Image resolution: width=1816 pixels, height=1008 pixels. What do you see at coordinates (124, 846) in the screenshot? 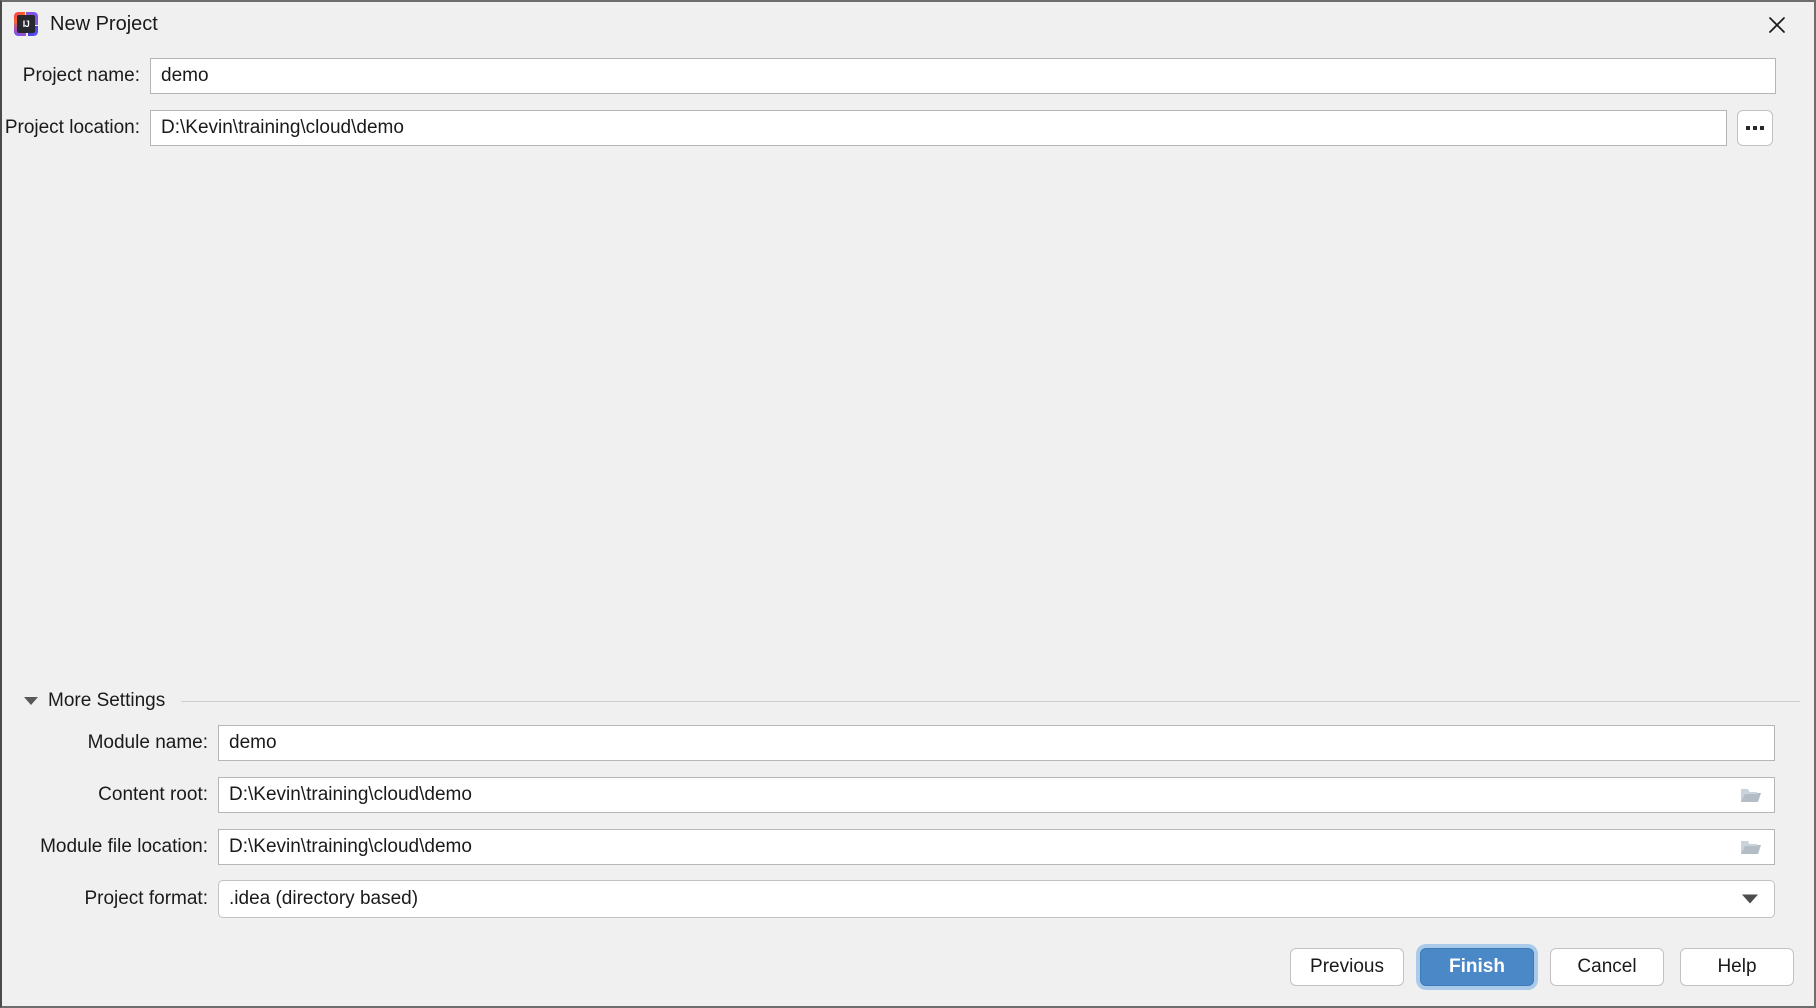
I see `module-file-location-label: Module file location:` at bounding box center [124, 846].